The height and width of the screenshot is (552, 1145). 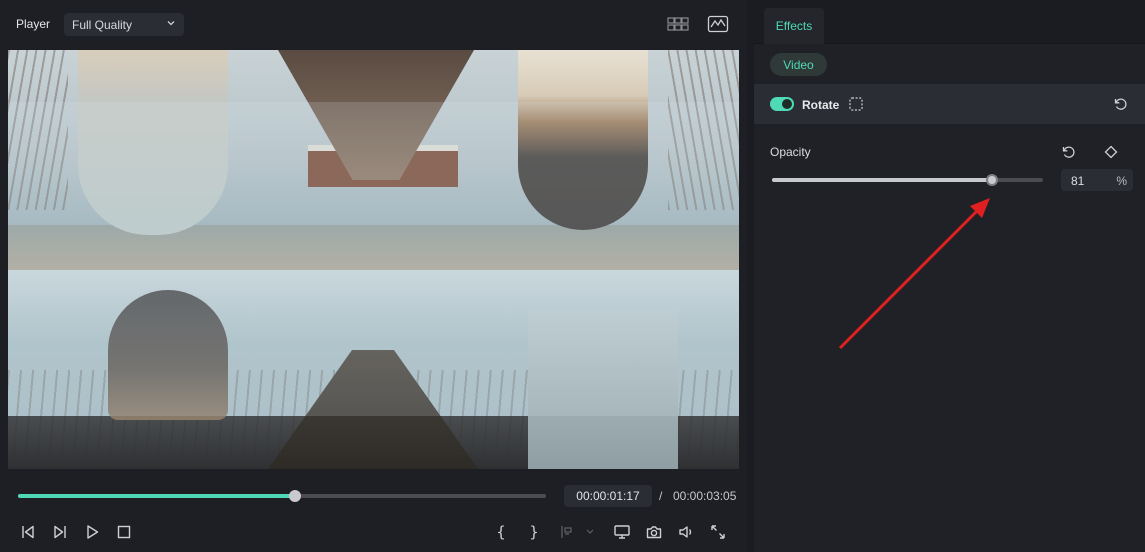 What do you see at coordinates (882, 180) in the screenshot?
I see `opacity-slider-fill` at bounding box center [882, 180].